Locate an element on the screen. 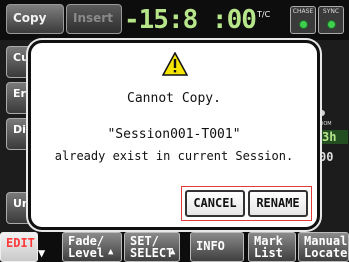 This screenshot has width=349, height=262. info-key: INFO is located at coordinates (217, 247).